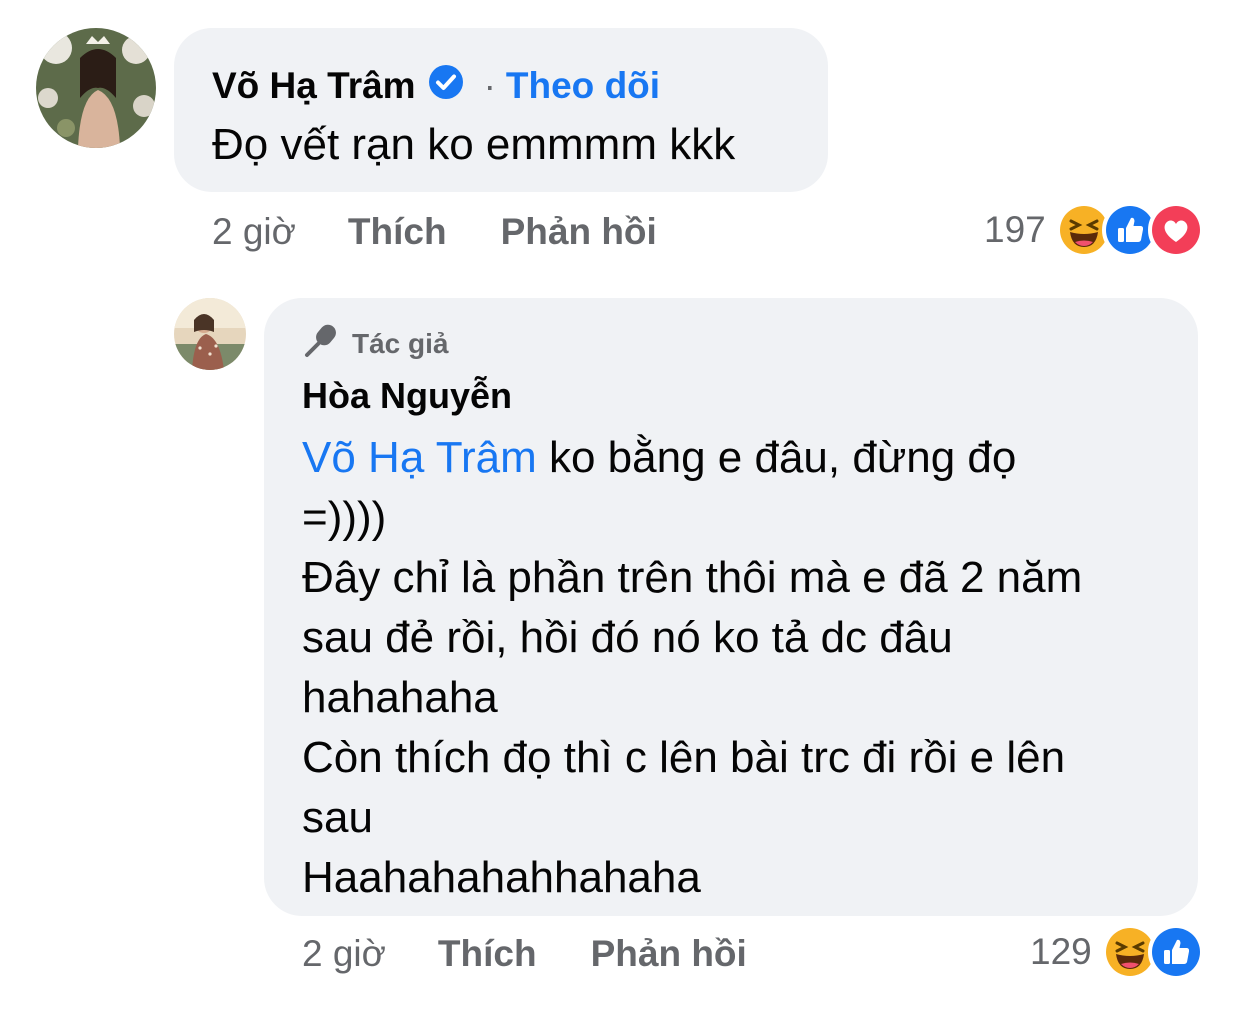 This screenshot has height=1011, width=1242. What do you see at coordinates (474, 144) in the screenshot?
I see `comment-text: Đọ vết rạn ko emmmm kkk` at bounding box center [474, 144].